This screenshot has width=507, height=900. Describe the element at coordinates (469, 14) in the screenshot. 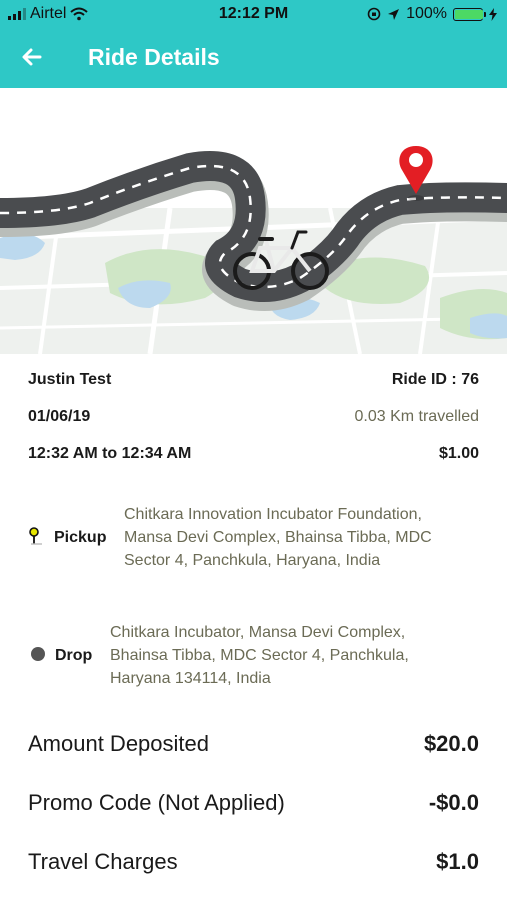

I see `battery-icon` at that location.